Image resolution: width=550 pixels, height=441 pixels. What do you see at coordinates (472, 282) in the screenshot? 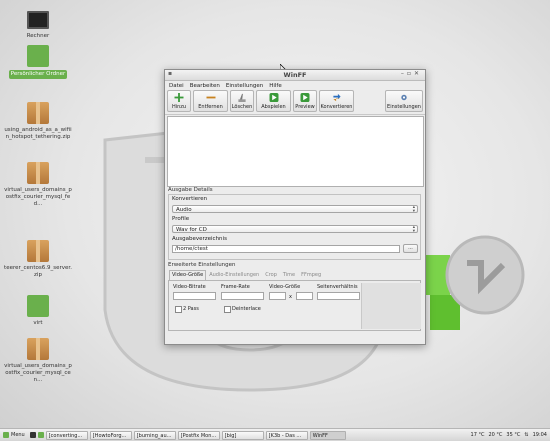
I see `wallpaper-cube` at bounding box center [472, 282].